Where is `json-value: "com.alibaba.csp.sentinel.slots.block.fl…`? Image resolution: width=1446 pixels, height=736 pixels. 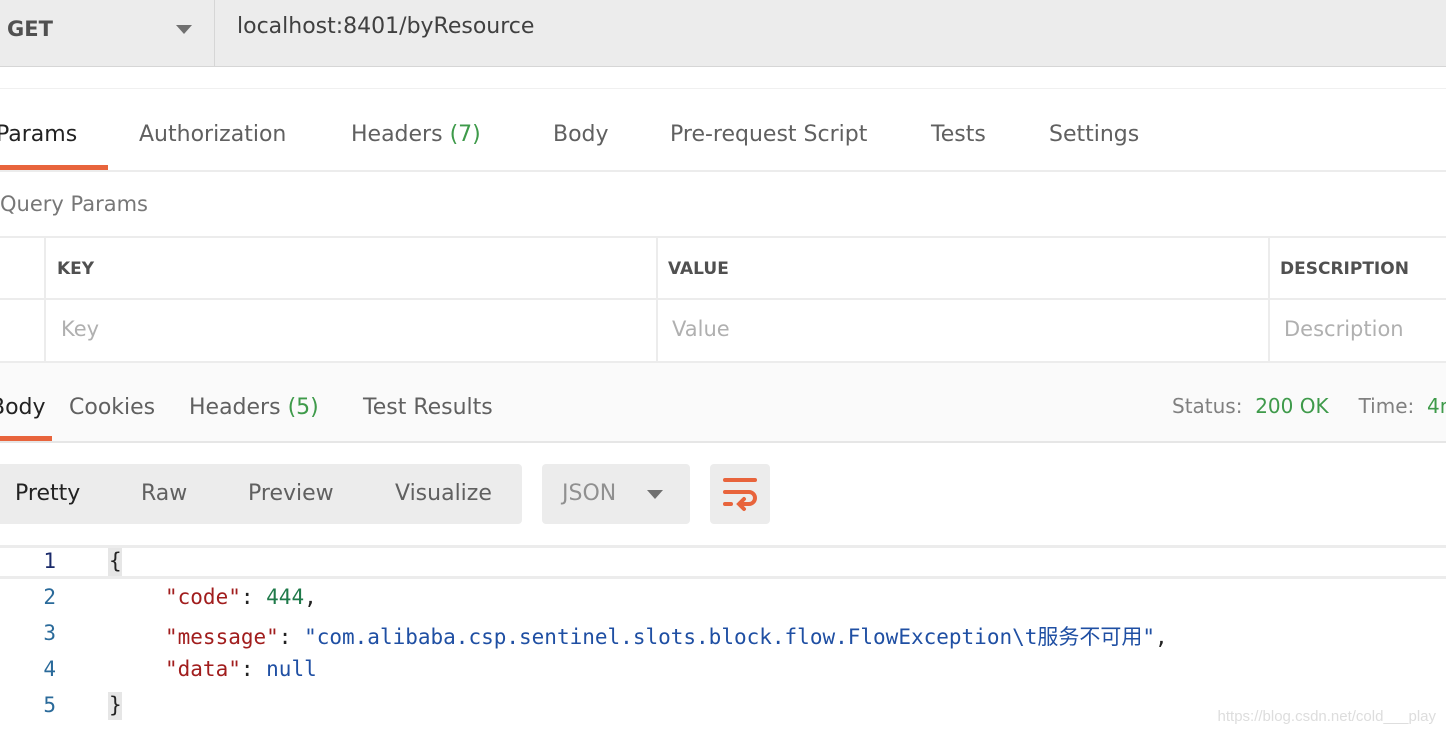
json-value: "com.alibaba.csp.sentinel.slots.block.fl… is located at coordinates (730, 637).